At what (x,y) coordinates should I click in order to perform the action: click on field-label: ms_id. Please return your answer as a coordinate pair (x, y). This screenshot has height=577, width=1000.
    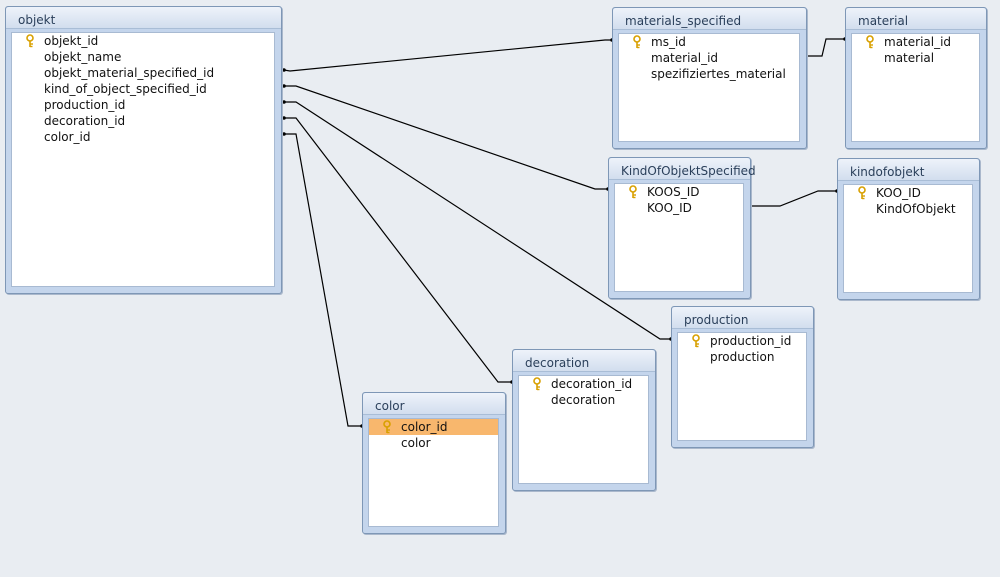
    Looking at the image, I should click on (668, 42).